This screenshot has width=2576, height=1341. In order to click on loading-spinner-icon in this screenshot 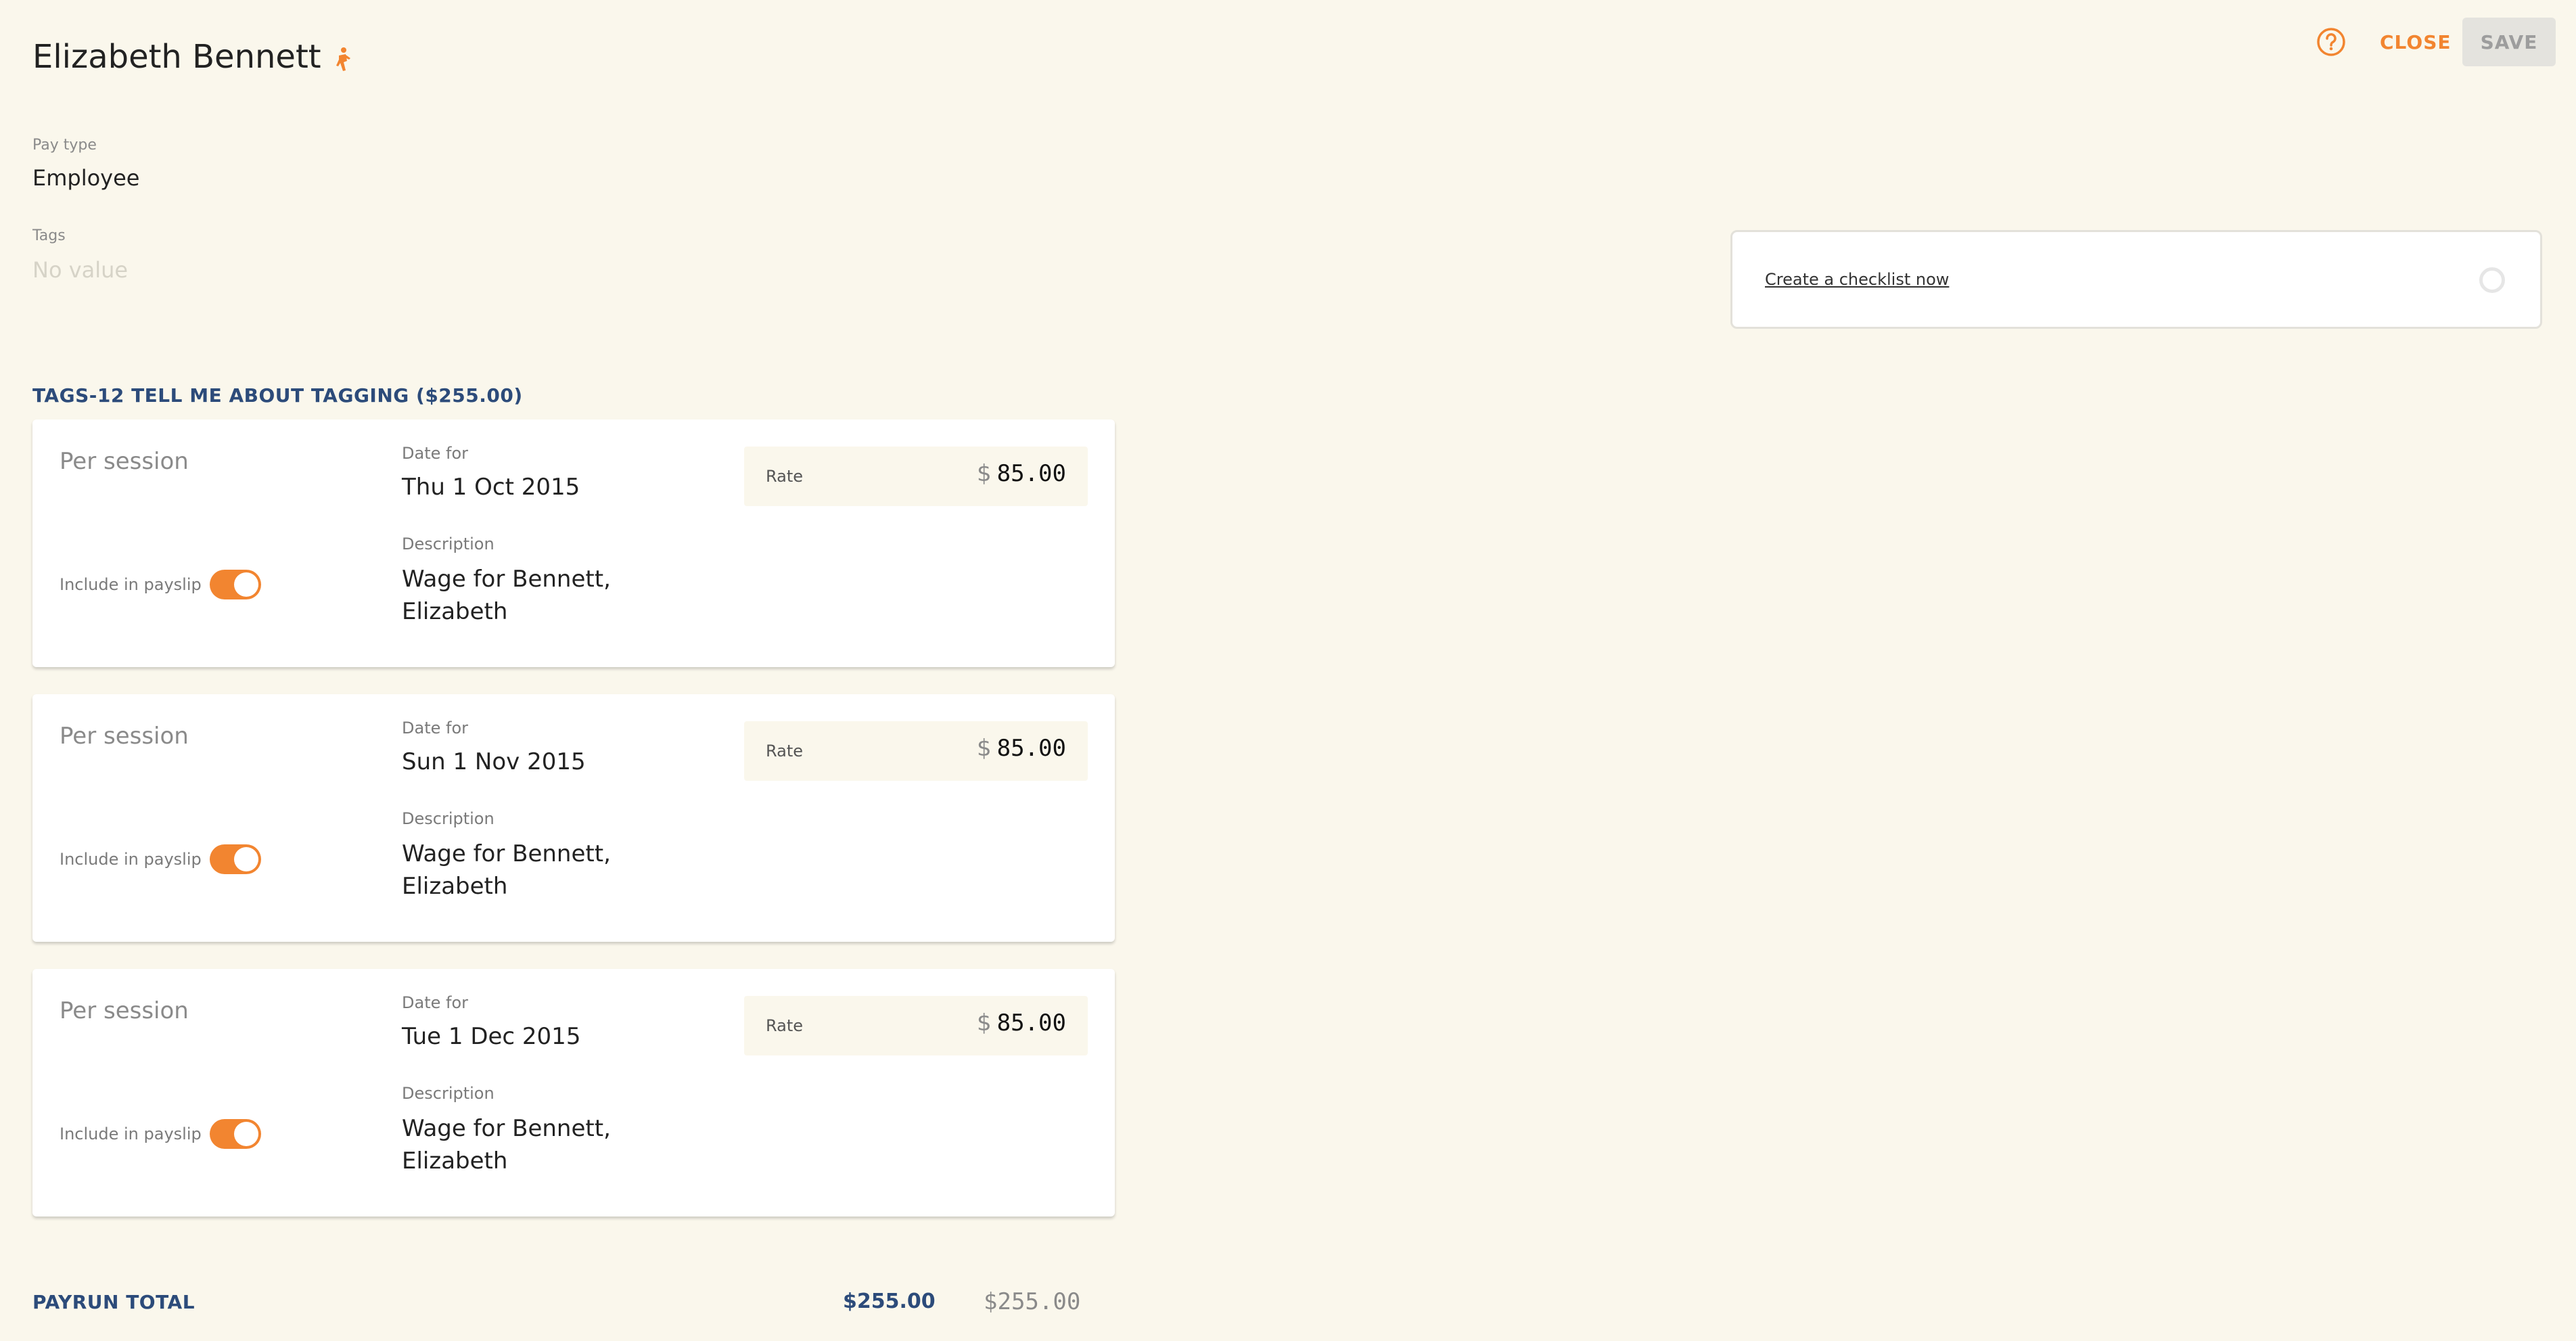, I will do `click(2492, 280)`.